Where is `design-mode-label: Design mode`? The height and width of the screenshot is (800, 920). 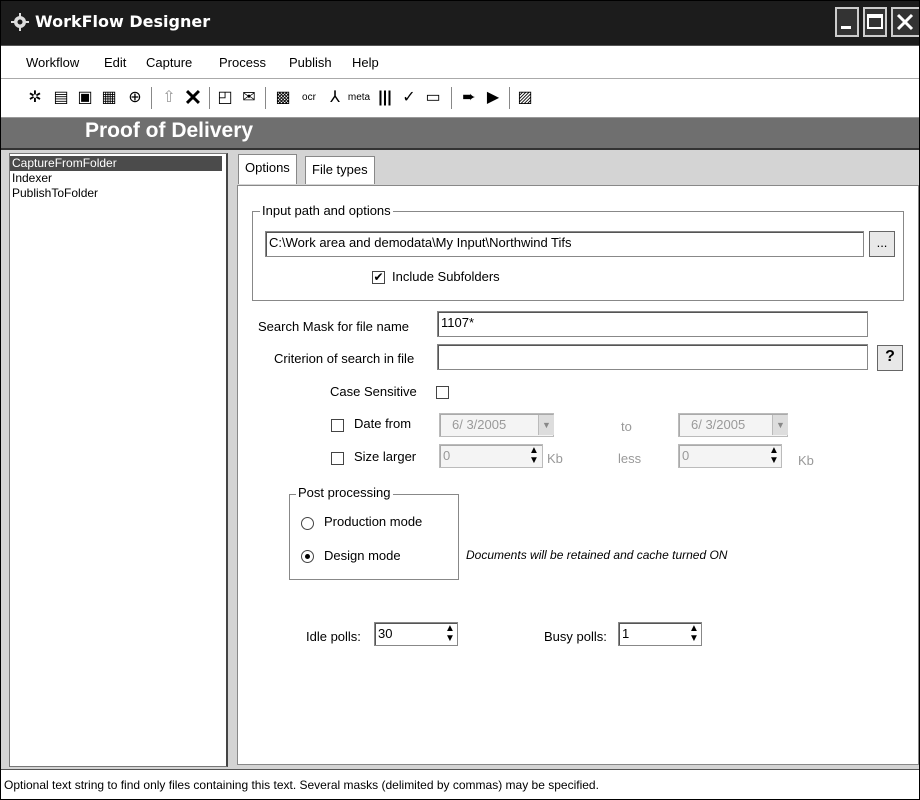 design-mode-label: Design mode is located at coordinates (362, 555).